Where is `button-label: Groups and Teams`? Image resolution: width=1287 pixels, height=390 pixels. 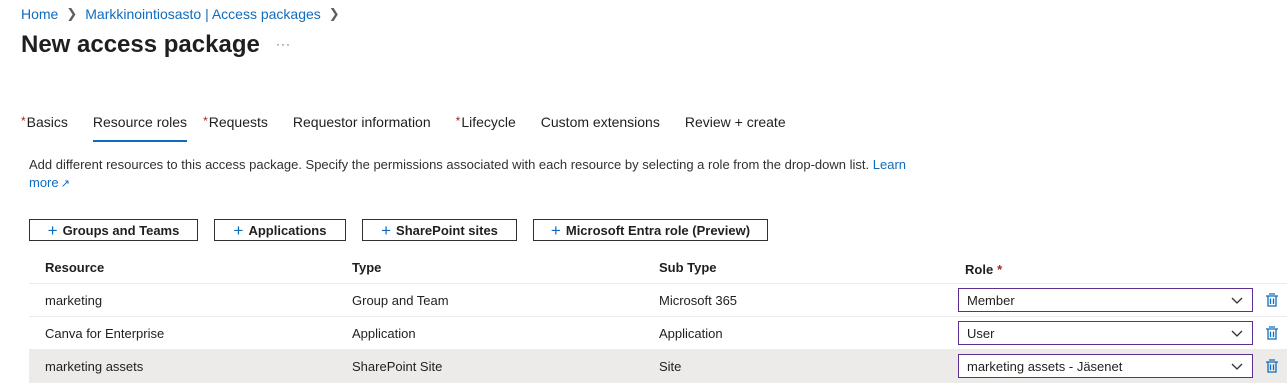 button-label: Groups and Teams is located at coordinates (121, 230).